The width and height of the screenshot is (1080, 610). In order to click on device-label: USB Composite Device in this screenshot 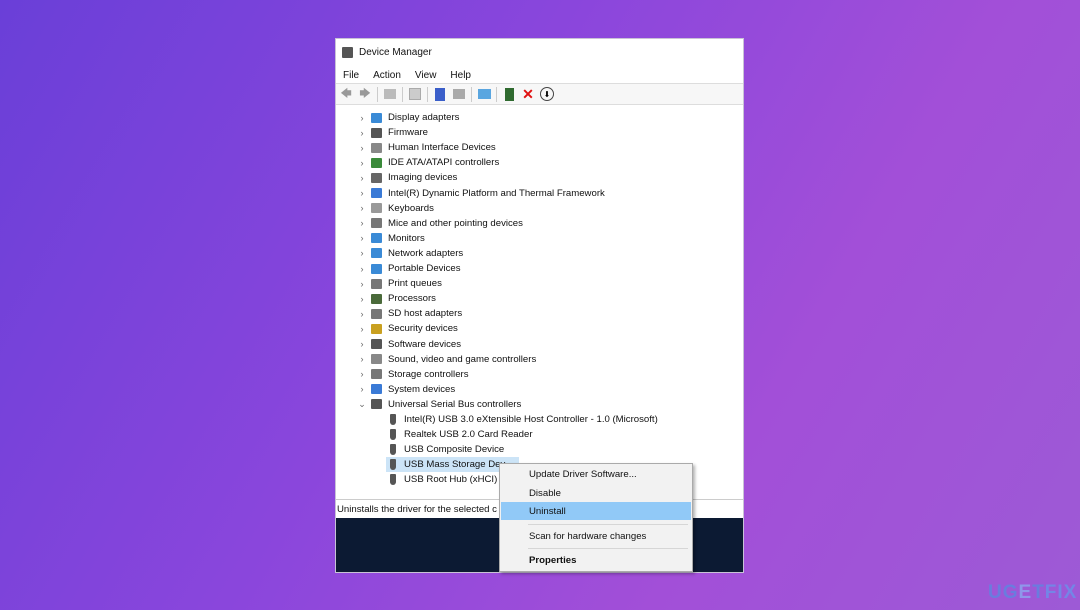, I will do `click(454, 450)`.